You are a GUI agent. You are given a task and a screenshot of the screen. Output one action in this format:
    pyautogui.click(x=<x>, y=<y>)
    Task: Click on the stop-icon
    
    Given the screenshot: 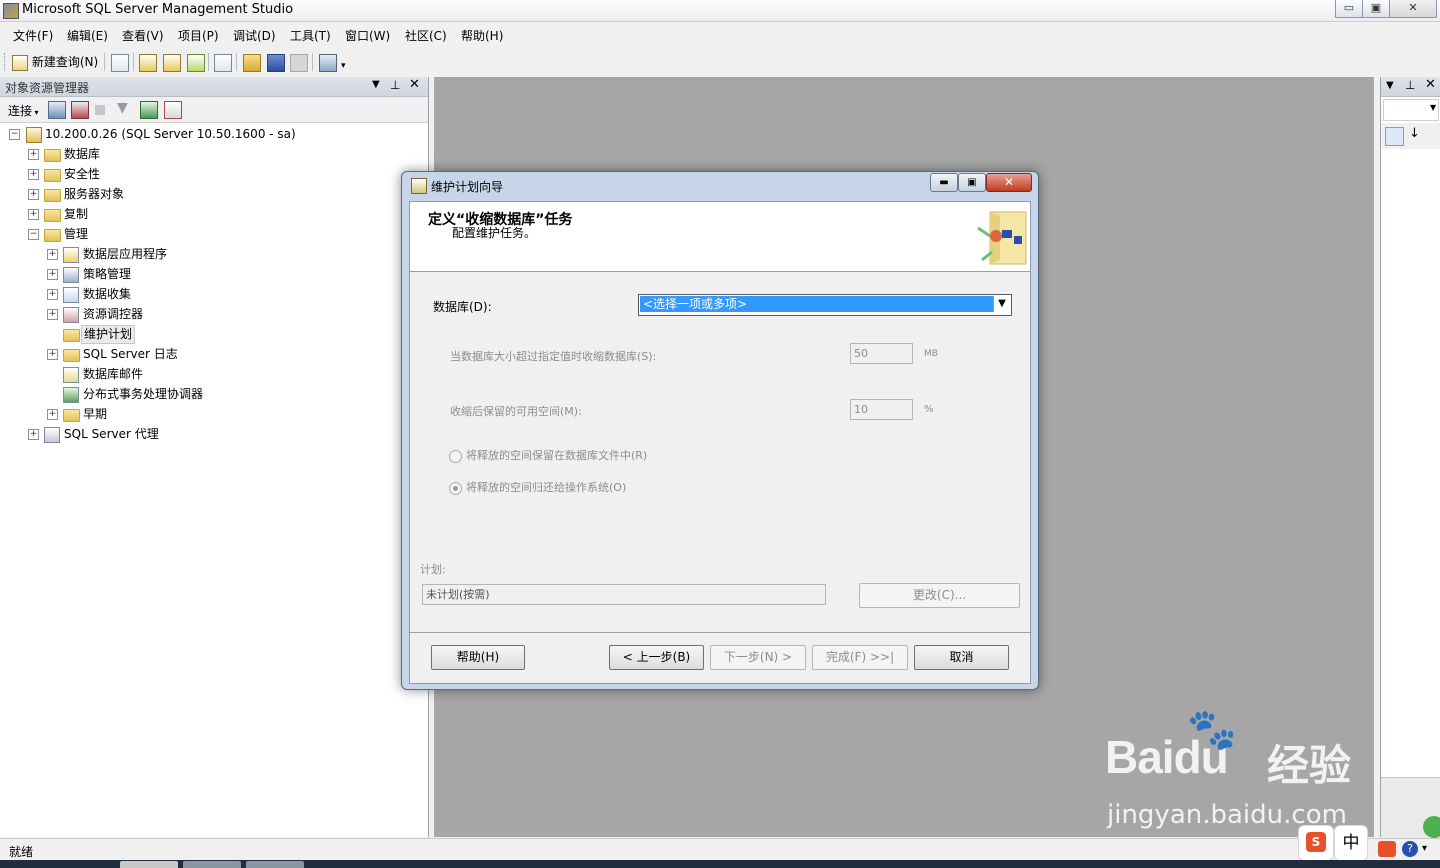 What is the action you would take?
    pyautogui.click(x=100, y=110)
    